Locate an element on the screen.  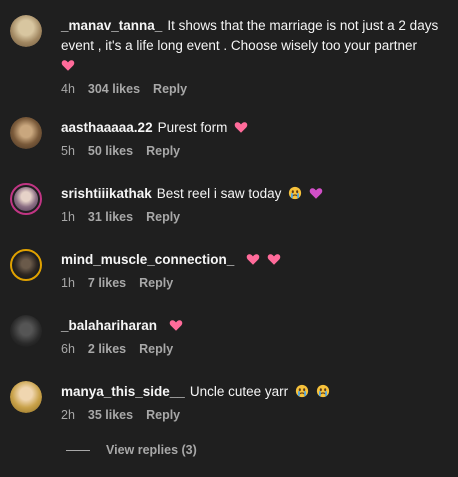
comment-username: manya_this_side__ is located at coordinates (123, 391).